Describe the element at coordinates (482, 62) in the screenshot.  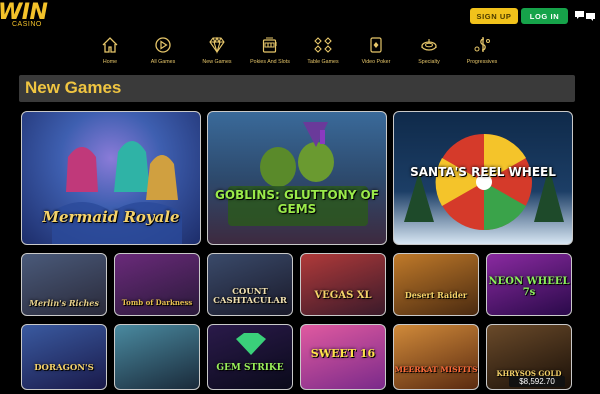
I see `nav-label: Progressives` at that location.